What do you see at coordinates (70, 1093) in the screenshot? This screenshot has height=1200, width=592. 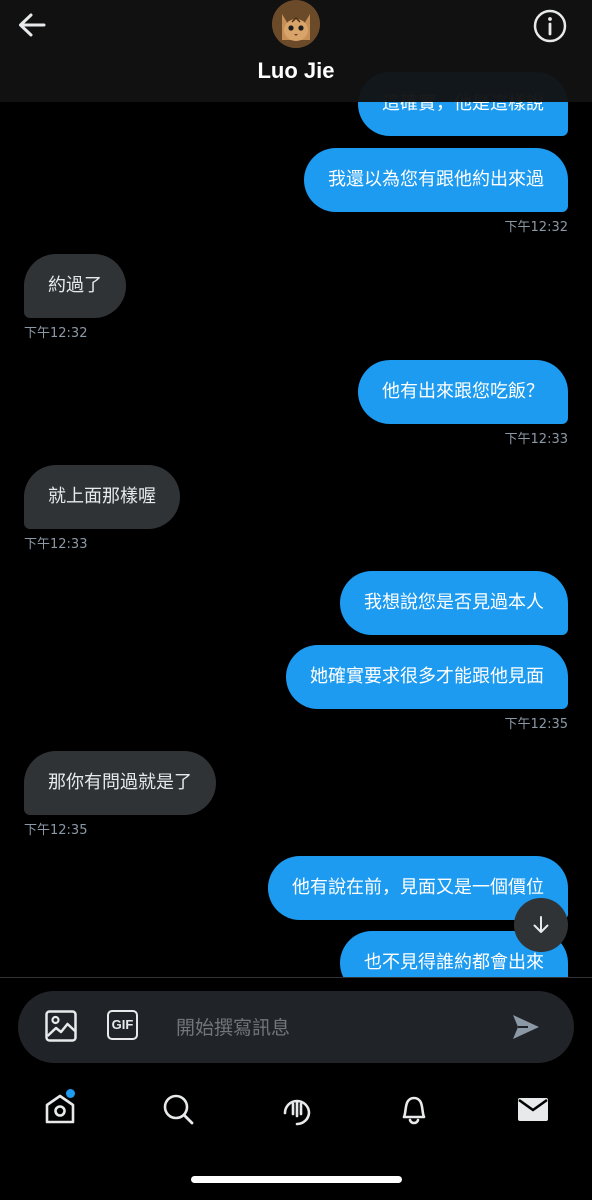 I see `home-notification-badge` at bounding box center [70, 1093].